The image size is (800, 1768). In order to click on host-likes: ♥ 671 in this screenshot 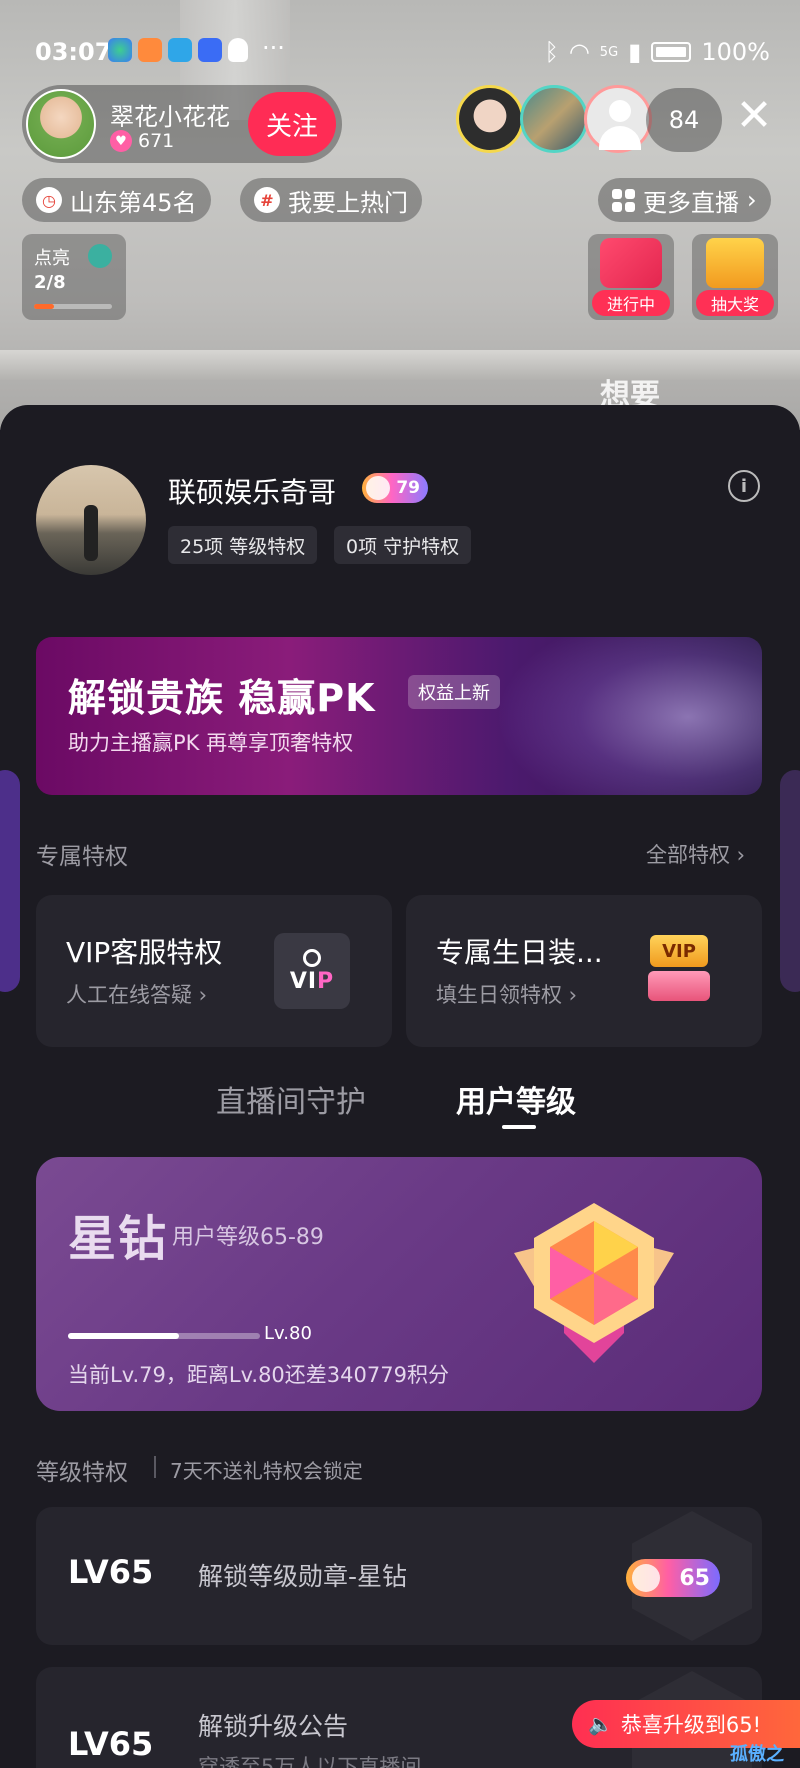, I will do `click(142, 141)`.